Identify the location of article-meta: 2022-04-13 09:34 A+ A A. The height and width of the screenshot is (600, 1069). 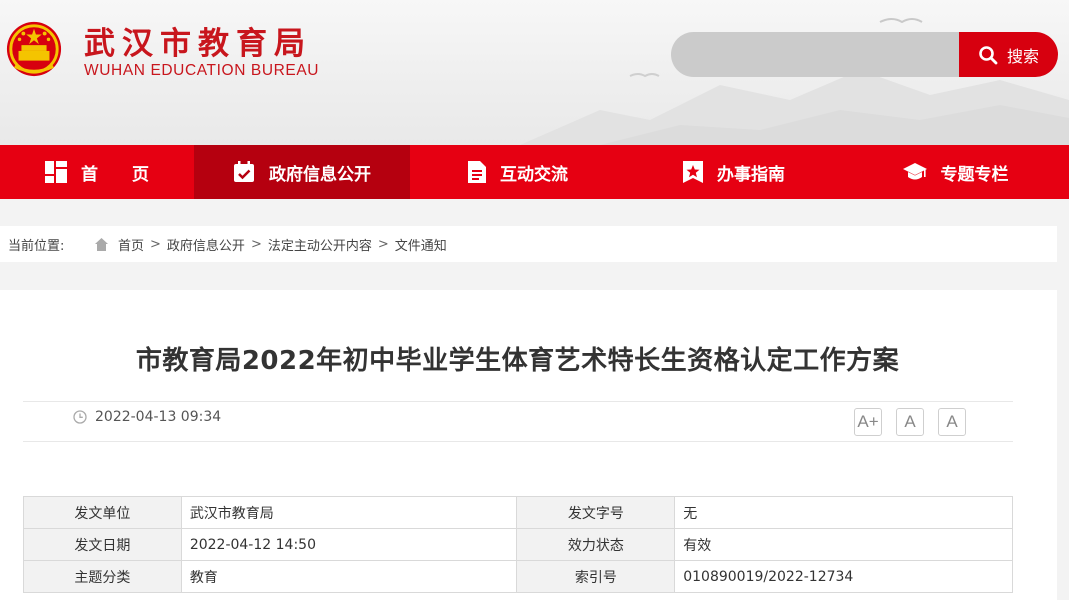
(518, 421).